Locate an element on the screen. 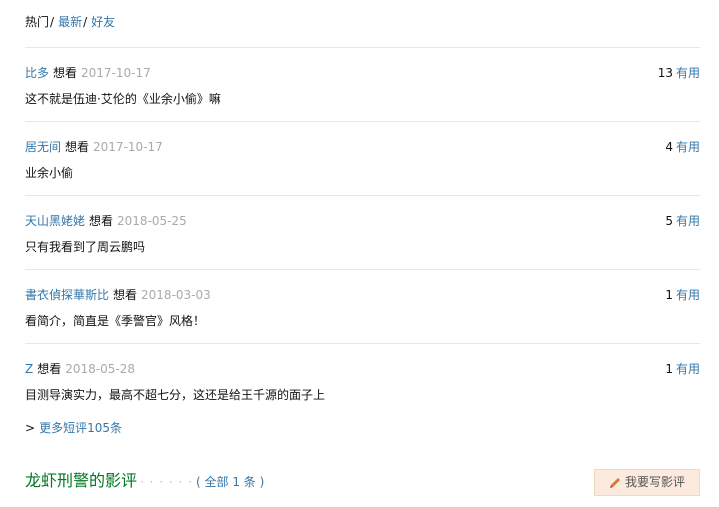  comment-user-link: 居无间 is located at coordinates (43, 147).